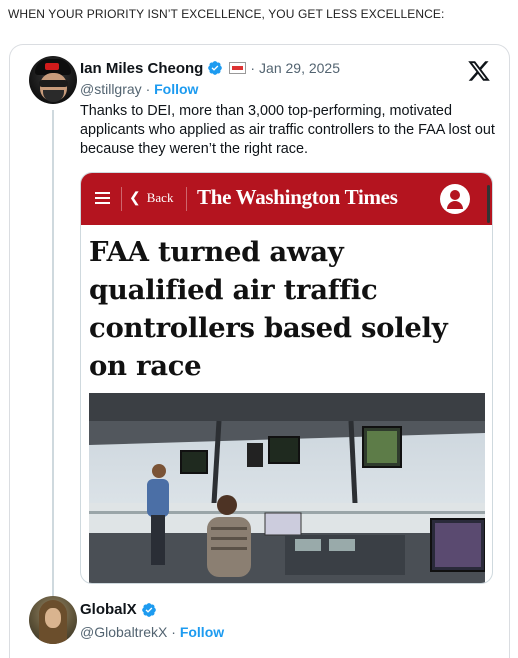  I want to click on affiliate-badge-icon, so click(238, 68).